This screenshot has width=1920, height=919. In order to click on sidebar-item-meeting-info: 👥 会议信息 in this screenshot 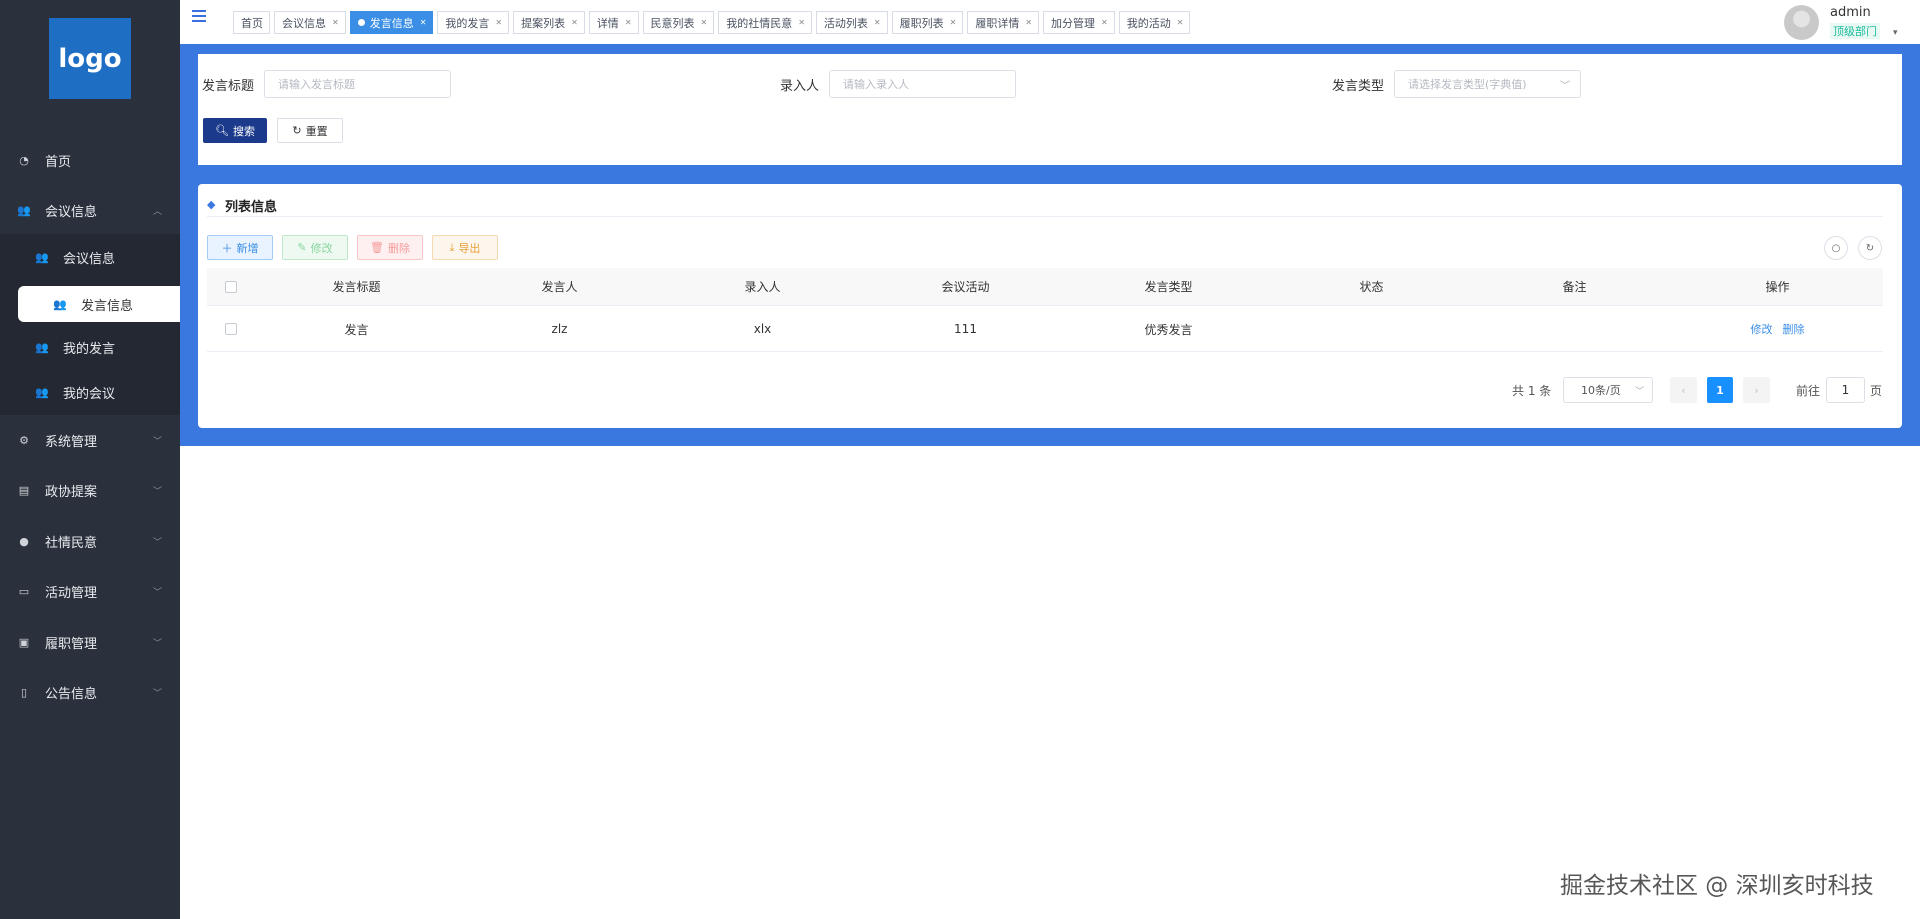, I will do `click(90, 257)`.